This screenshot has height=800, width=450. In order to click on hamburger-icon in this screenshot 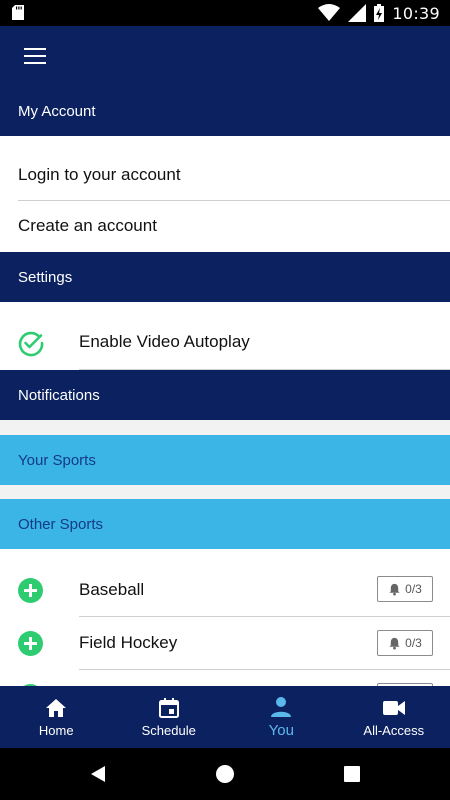, I will do `click(35, 56)`.